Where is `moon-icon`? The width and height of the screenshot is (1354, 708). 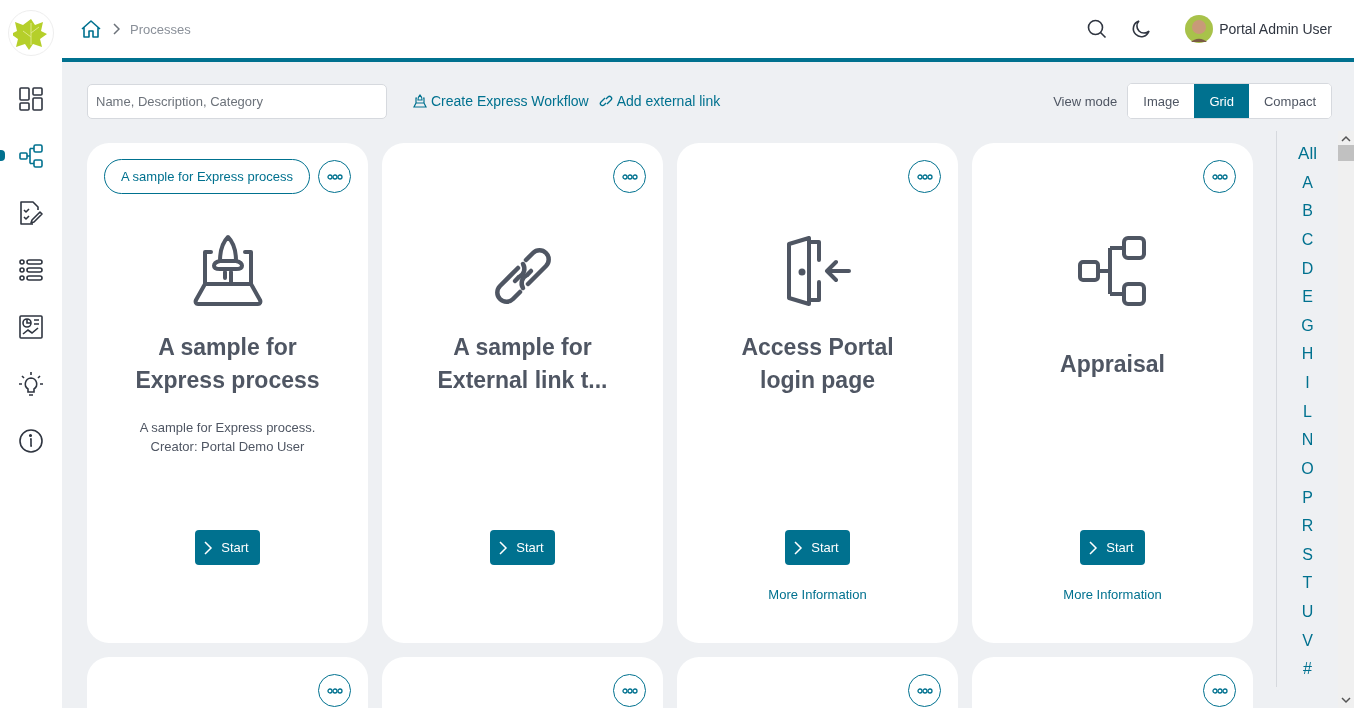
moon-icon is located at coordinates (1141, 29).